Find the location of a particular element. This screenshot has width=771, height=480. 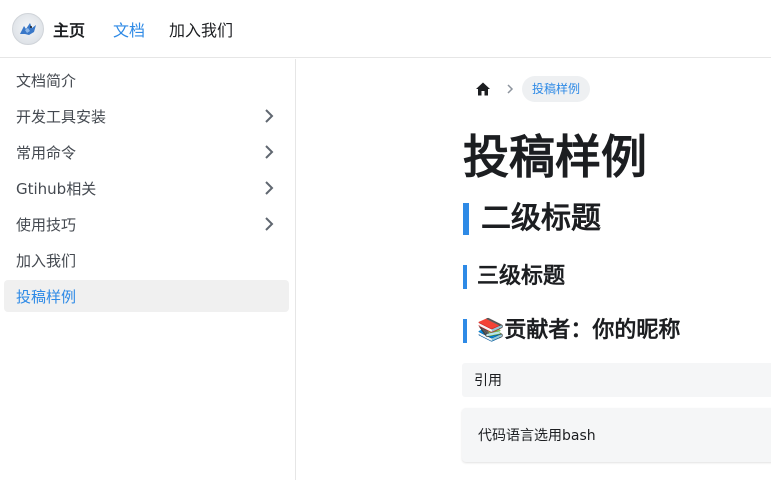

navbar: 主页 文档 加入我们 is located at coordinates (385, 29).